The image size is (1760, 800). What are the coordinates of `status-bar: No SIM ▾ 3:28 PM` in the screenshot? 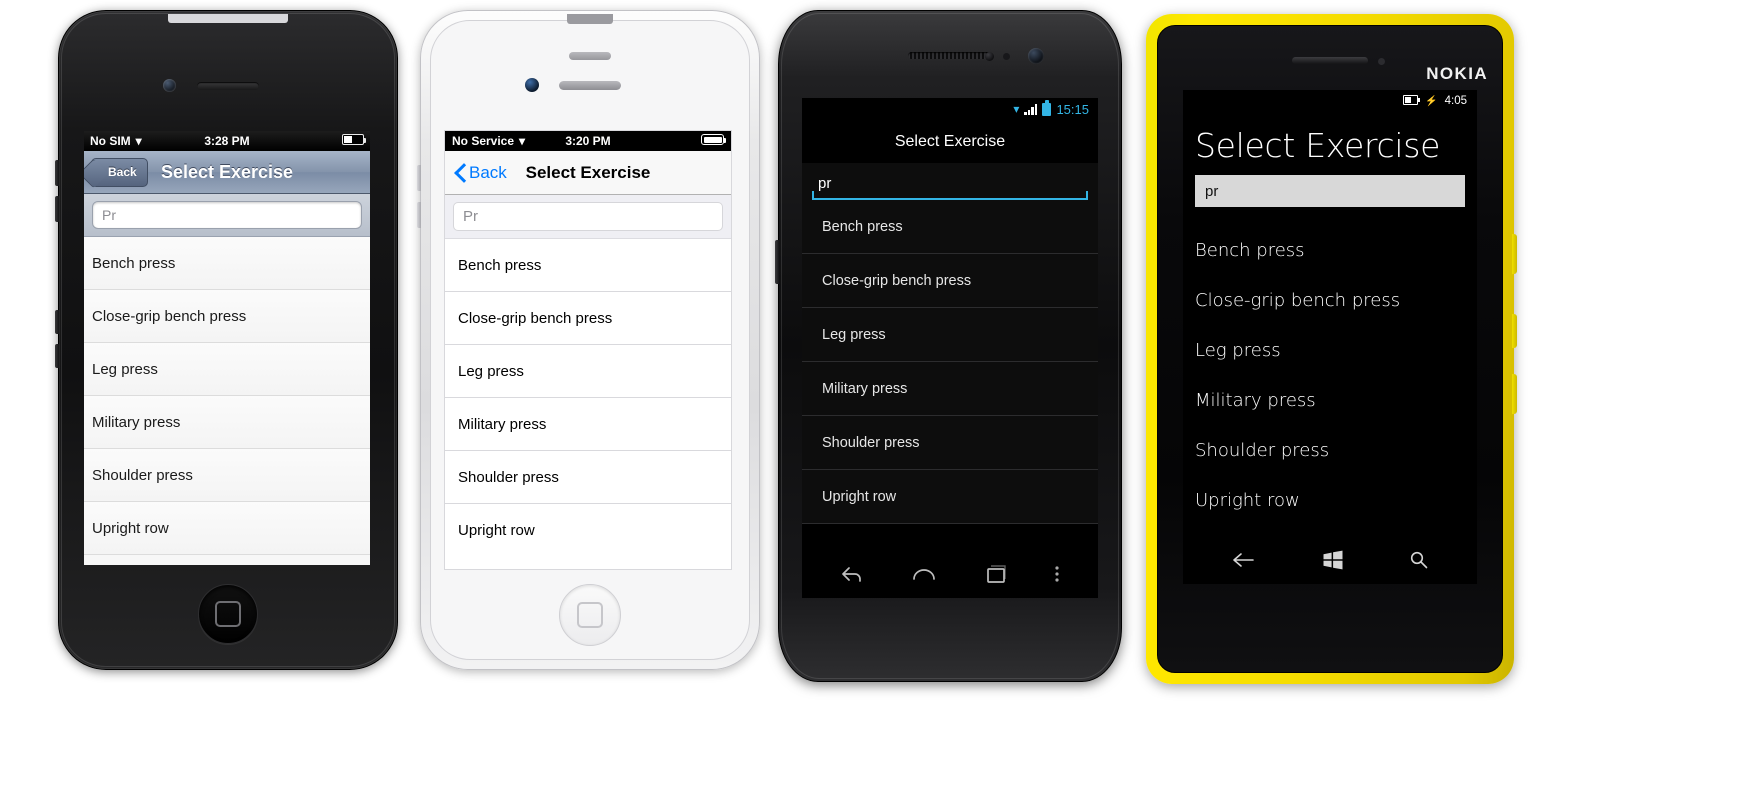 It's located at (227, 141).